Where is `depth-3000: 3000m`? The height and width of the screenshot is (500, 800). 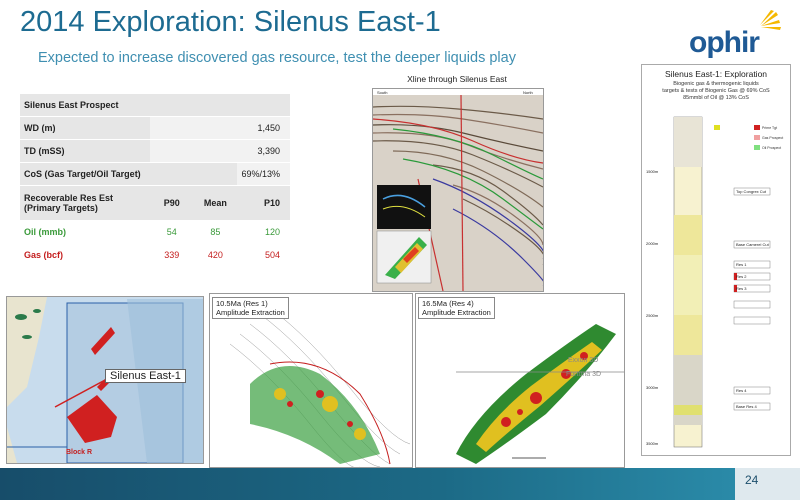 depth-3000: 3000m is located at coordinates (652, 387).